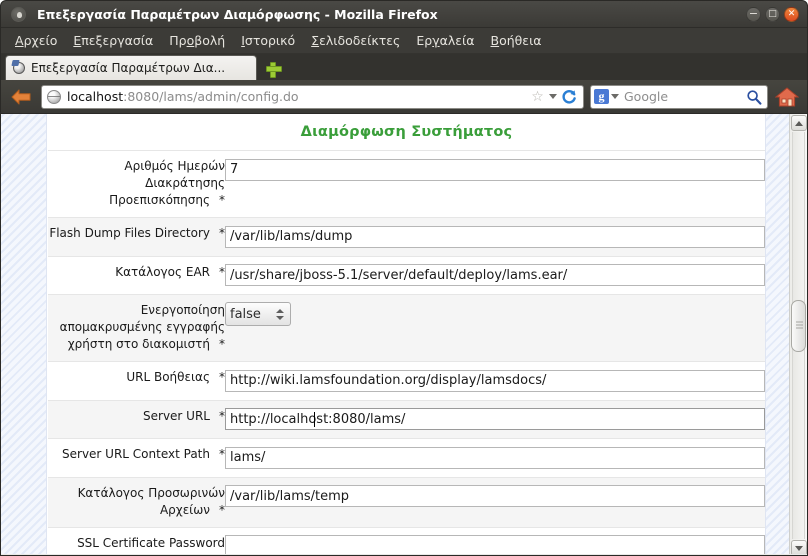  I want to click on form-row: Server URL Context Path *, so click(406, 458).